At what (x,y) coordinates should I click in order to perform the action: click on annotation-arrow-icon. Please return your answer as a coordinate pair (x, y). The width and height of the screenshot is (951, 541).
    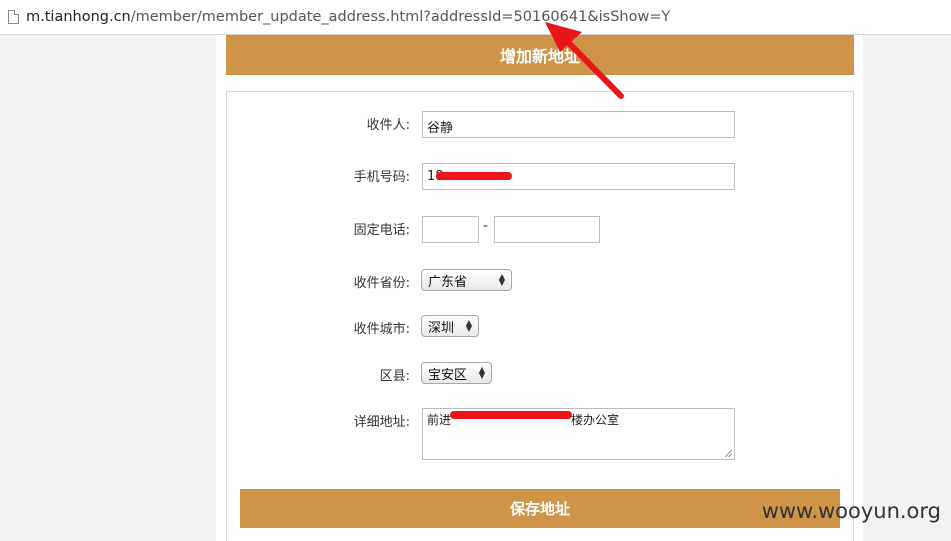
    Looking at the image, I should click on (584, 60).